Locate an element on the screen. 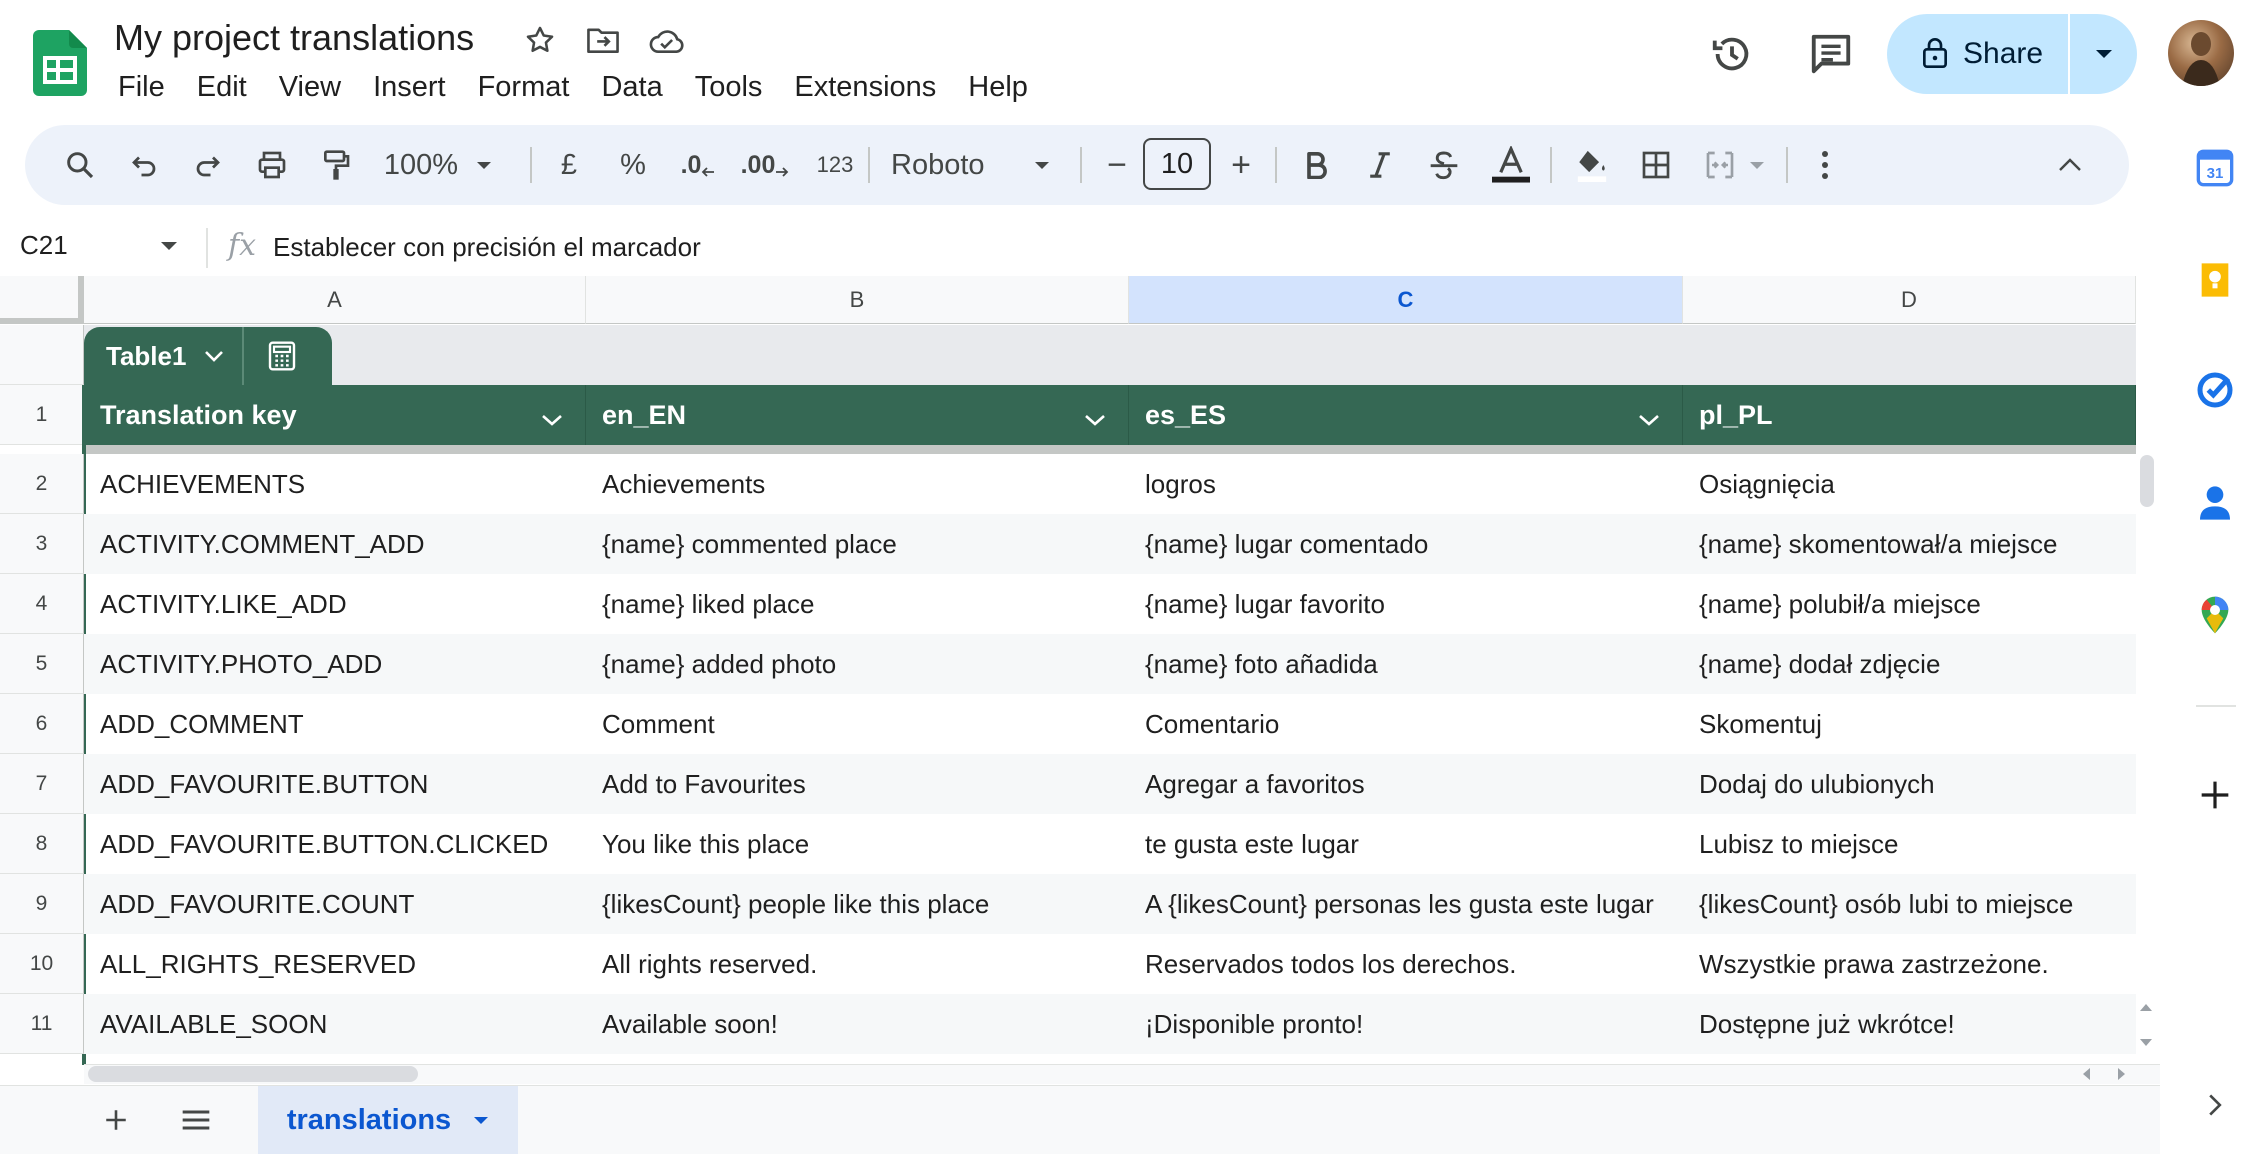 This screenshot has width=2266, height=1154. merge-dropdown-icon is located at coordinates (1757, 165).